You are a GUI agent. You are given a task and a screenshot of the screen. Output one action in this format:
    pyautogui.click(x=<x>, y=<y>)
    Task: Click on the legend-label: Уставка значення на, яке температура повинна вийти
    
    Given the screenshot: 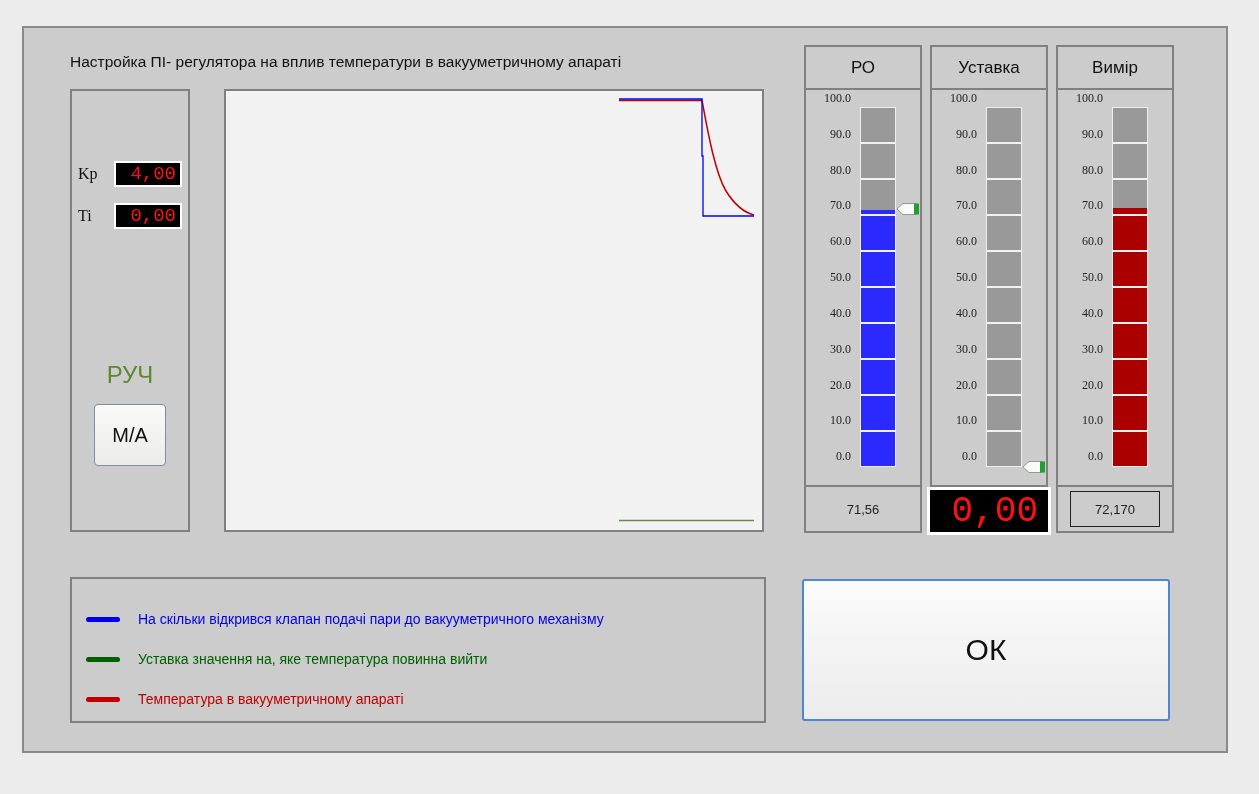 What is the action you would take?
    pyautogui.click(x=313, y=659)
    